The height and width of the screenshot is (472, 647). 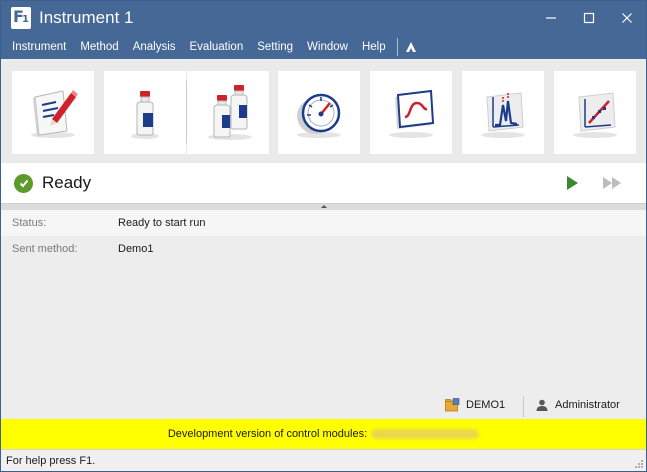 What do you see at coordinates (327, 47) in the screenshot?
I see `menu-window: Window` at bounding box center [327, 47].